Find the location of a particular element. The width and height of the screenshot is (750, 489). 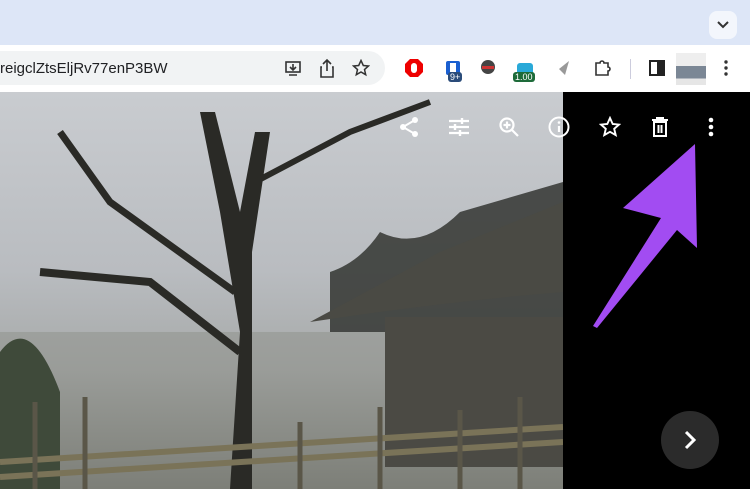

url-text: reigclZtsEljRv77enP3BW is located at coordinates (84, 68).